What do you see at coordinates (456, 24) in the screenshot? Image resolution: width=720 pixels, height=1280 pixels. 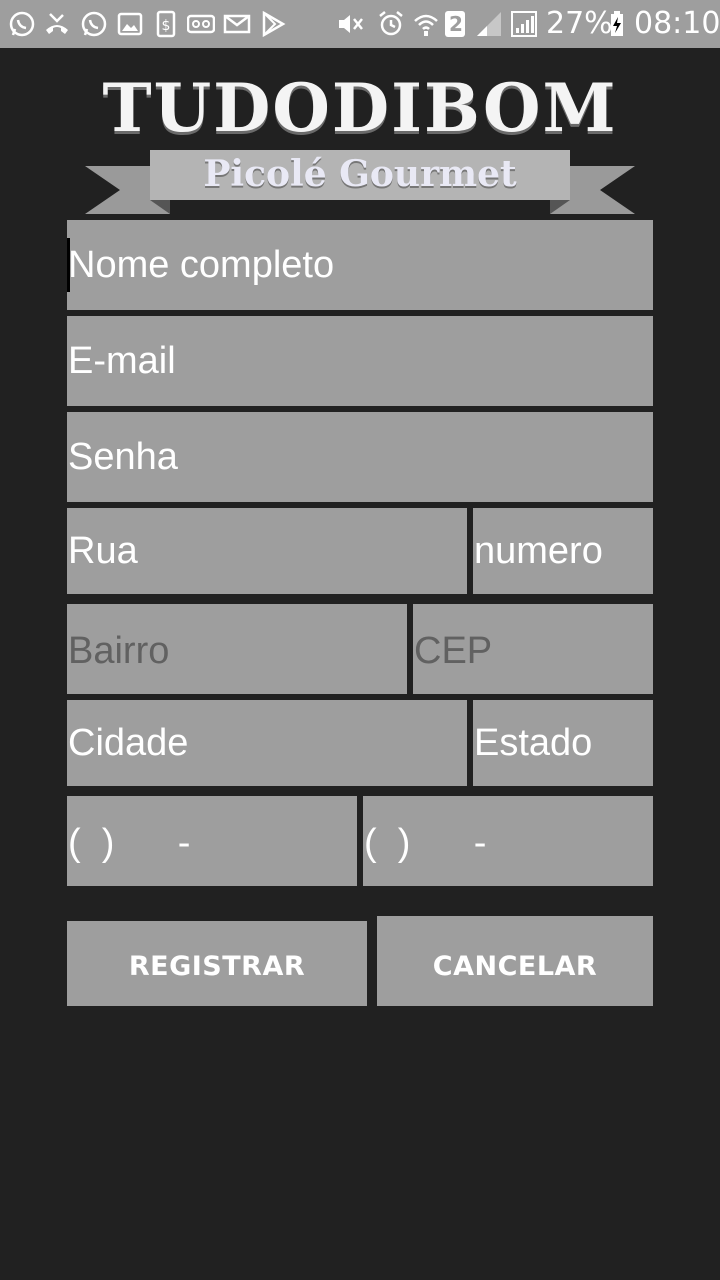 I see `sim-slot-label: 2` at bounding box center [456, 24].